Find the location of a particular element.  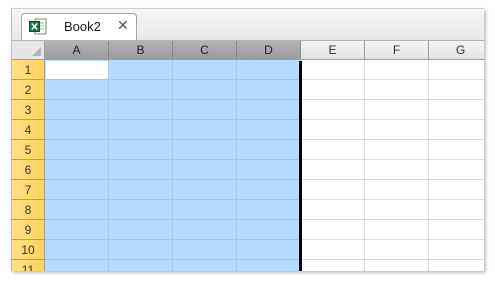

column-header-e: E is located at coordinates (333, 50).